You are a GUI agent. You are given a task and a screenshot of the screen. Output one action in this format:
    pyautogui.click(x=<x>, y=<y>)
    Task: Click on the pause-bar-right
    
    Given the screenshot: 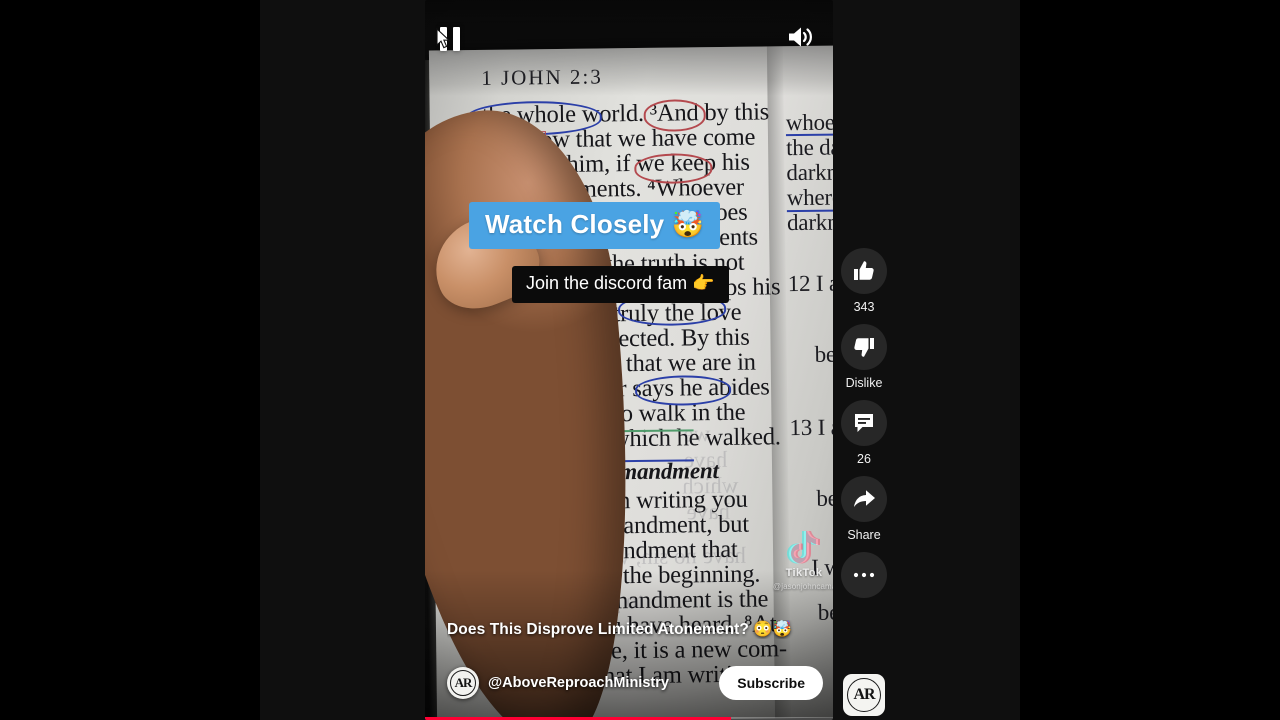 What is the action you would take?
    pyautogui.click(x=456, y=39)
    